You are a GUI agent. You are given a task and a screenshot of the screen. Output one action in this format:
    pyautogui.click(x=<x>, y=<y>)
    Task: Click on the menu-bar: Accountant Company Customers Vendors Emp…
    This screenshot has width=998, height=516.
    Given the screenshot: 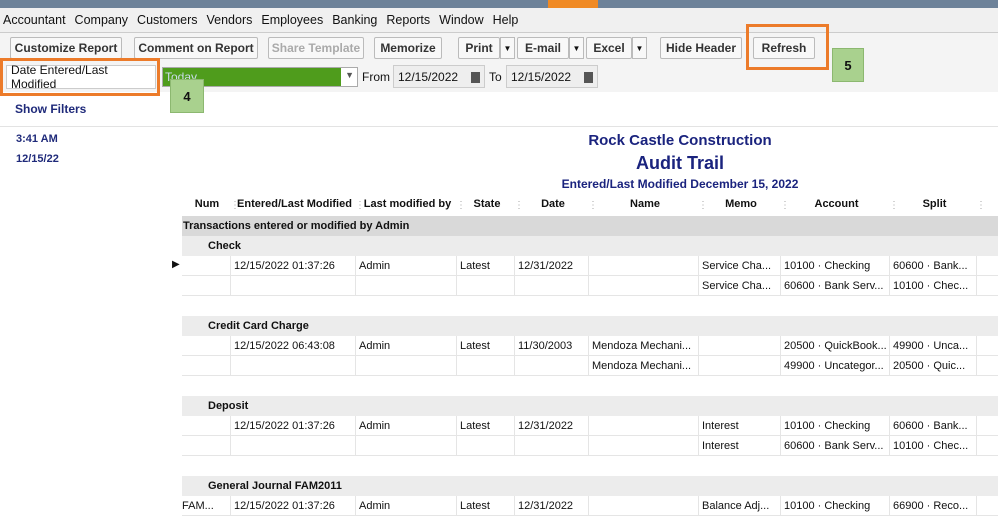 What is the action you would take?
    pyautogui.click(x=499, y=20)
    